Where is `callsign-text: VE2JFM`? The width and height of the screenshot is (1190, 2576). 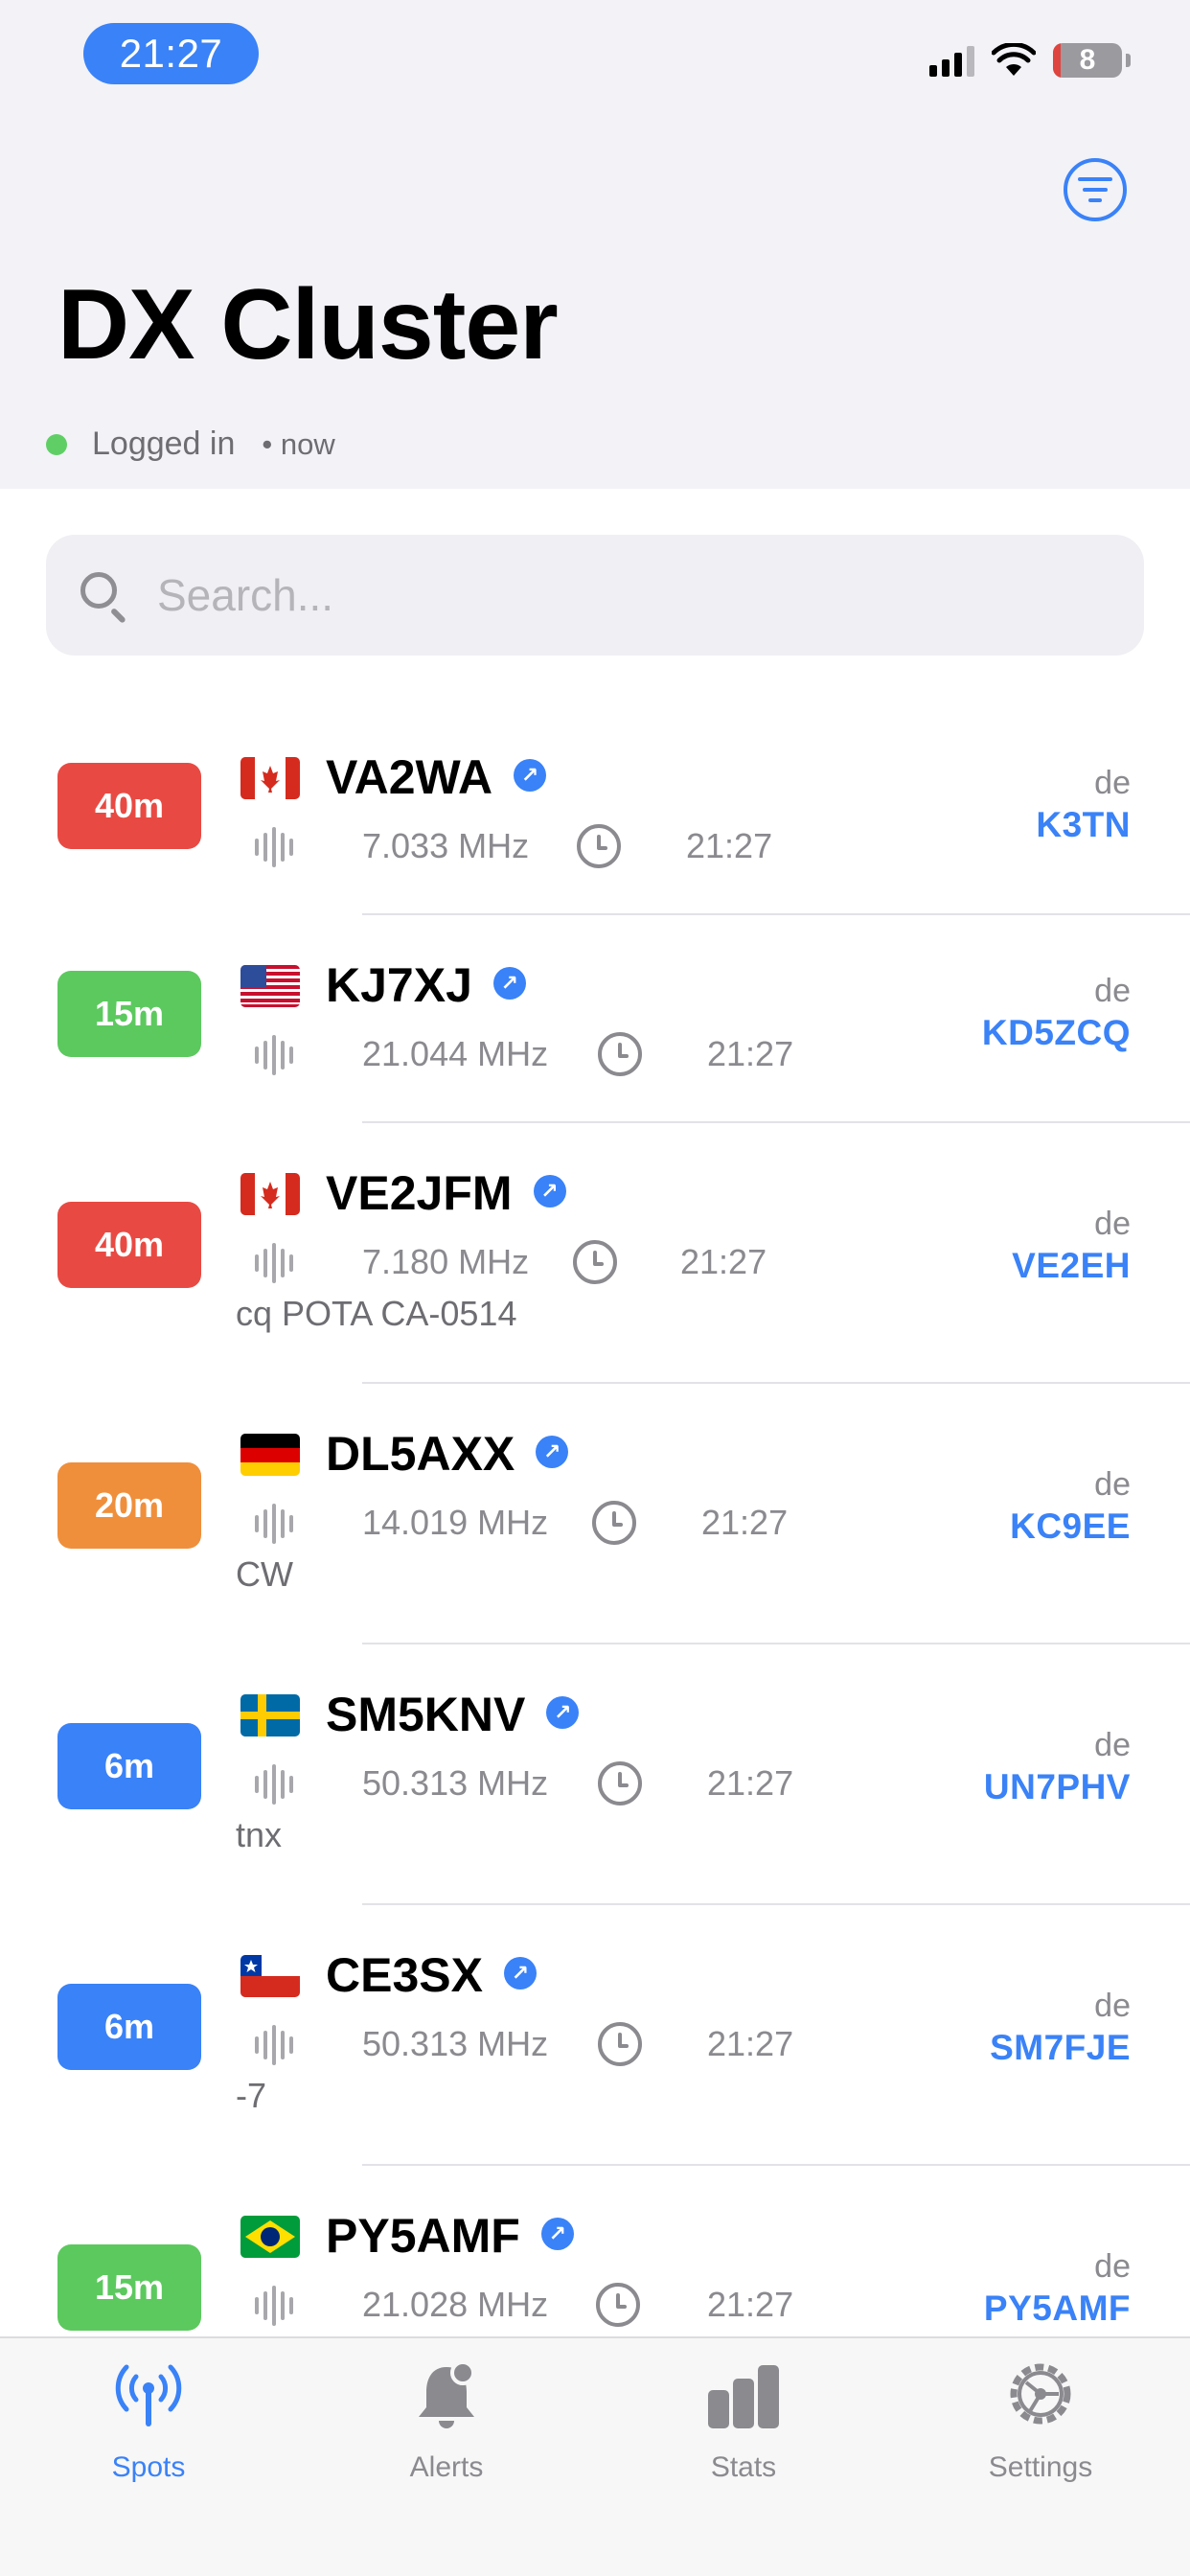
callsign-text: VE2JFM is located at coordinates (420, 1193).